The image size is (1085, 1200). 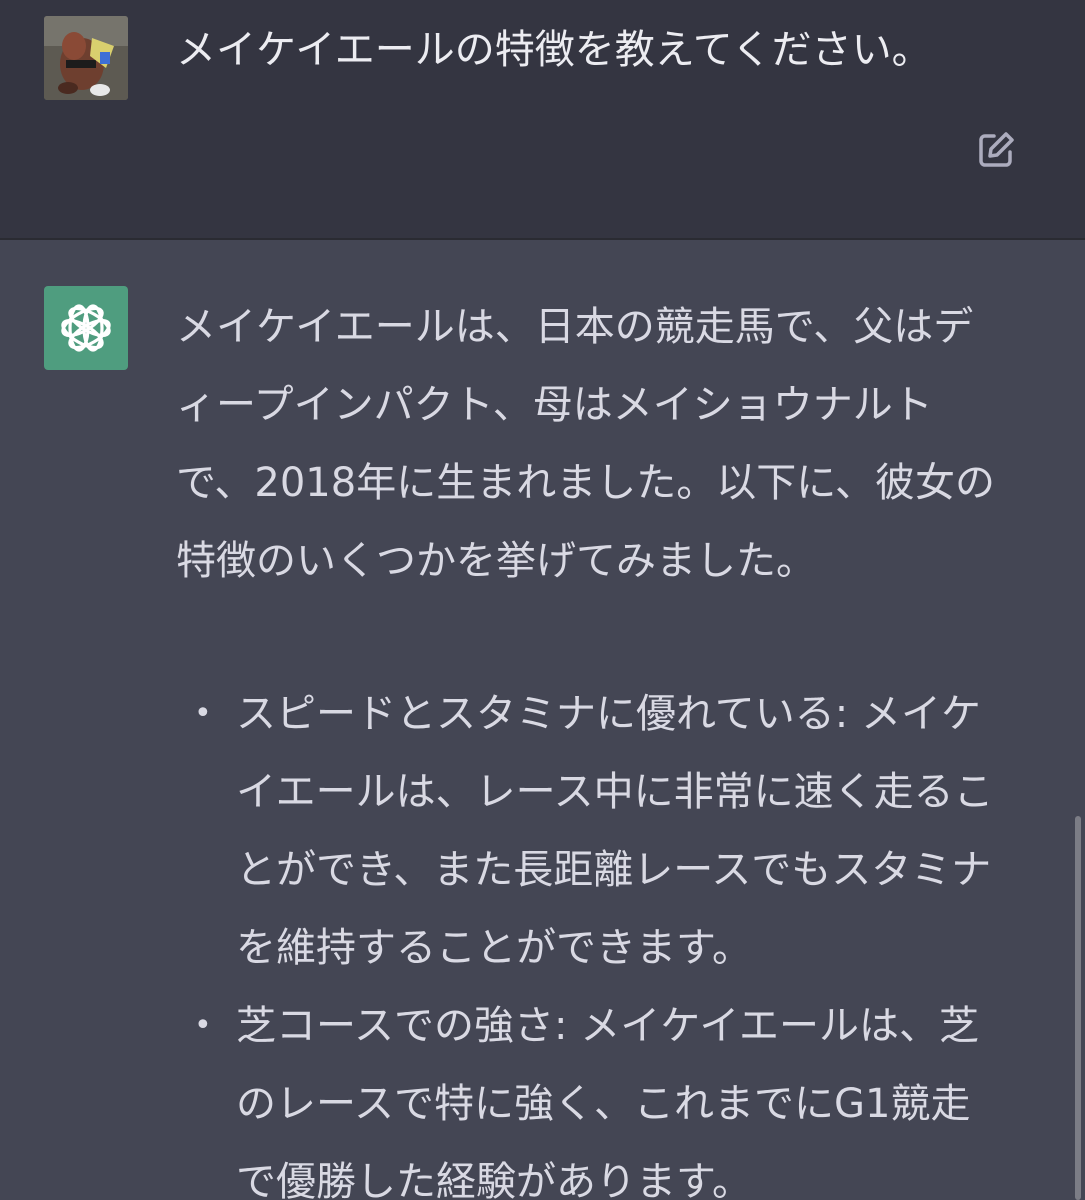 I want to click on answer-line: 特徴のいくつかを挙げてみました。, so click(x=496, y=561).